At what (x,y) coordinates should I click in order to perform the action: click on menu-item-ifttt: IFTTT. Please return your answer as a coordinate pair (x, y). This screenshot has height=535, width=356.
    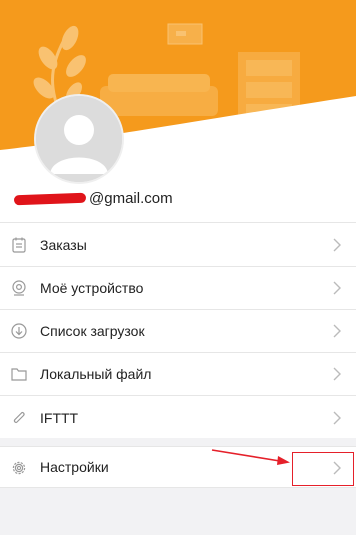
    Looking at the image, I should click on (178, 417).